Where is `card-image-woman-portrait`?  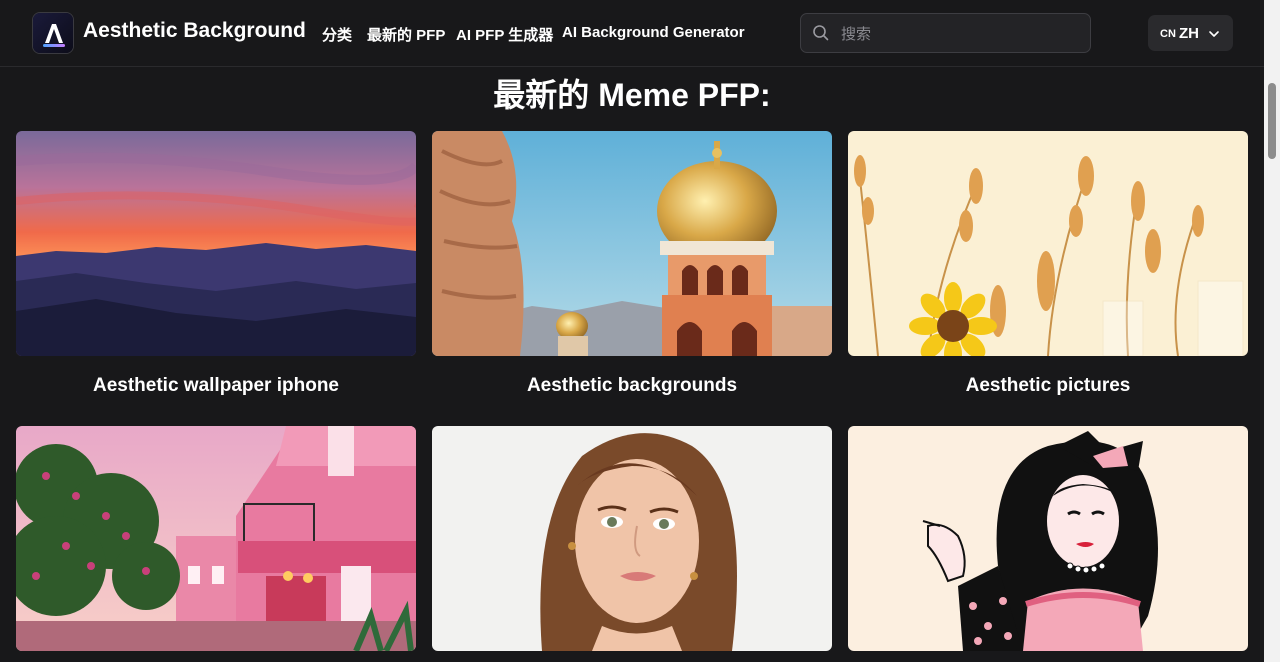 card-image-woman-portrait is located at coordinates (632, 538).